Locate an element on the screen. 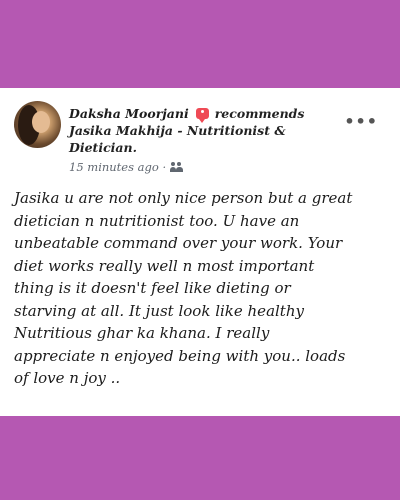 This screenshot has width=400, height=500. action-text: recommends is located at coordinates (259, 113).